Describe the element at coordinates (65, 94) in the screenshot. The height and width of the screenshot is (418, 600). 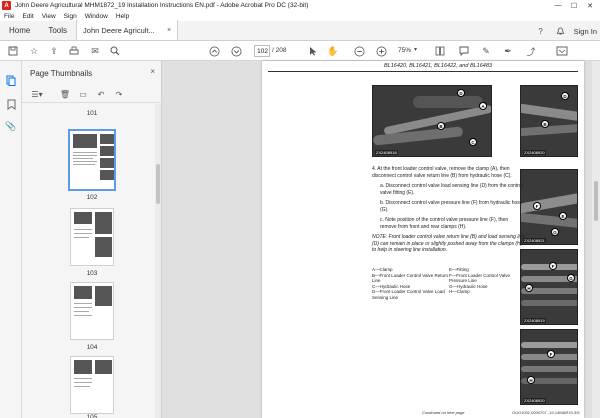
I see `delete-page-icon: 🗑` at that location.